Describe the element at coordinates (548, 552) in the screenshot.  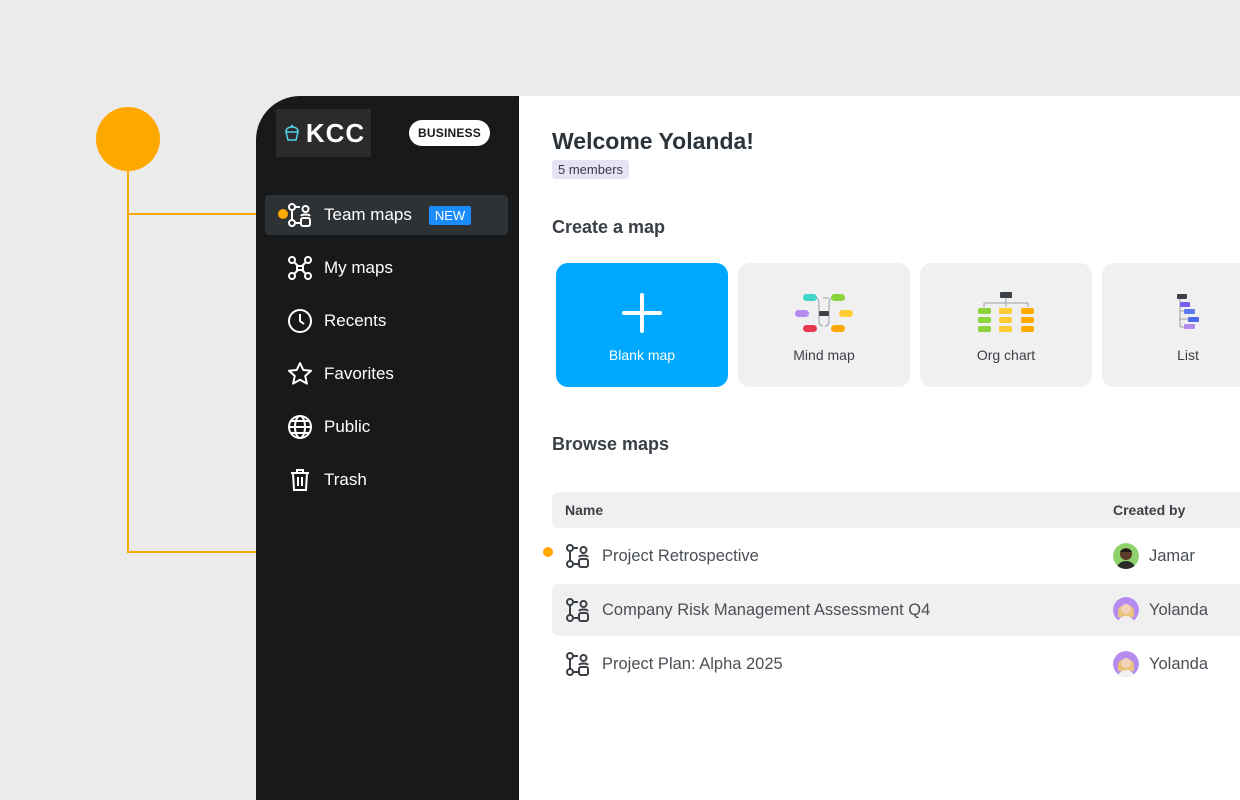
I see `annotation-dot-row` at that location.